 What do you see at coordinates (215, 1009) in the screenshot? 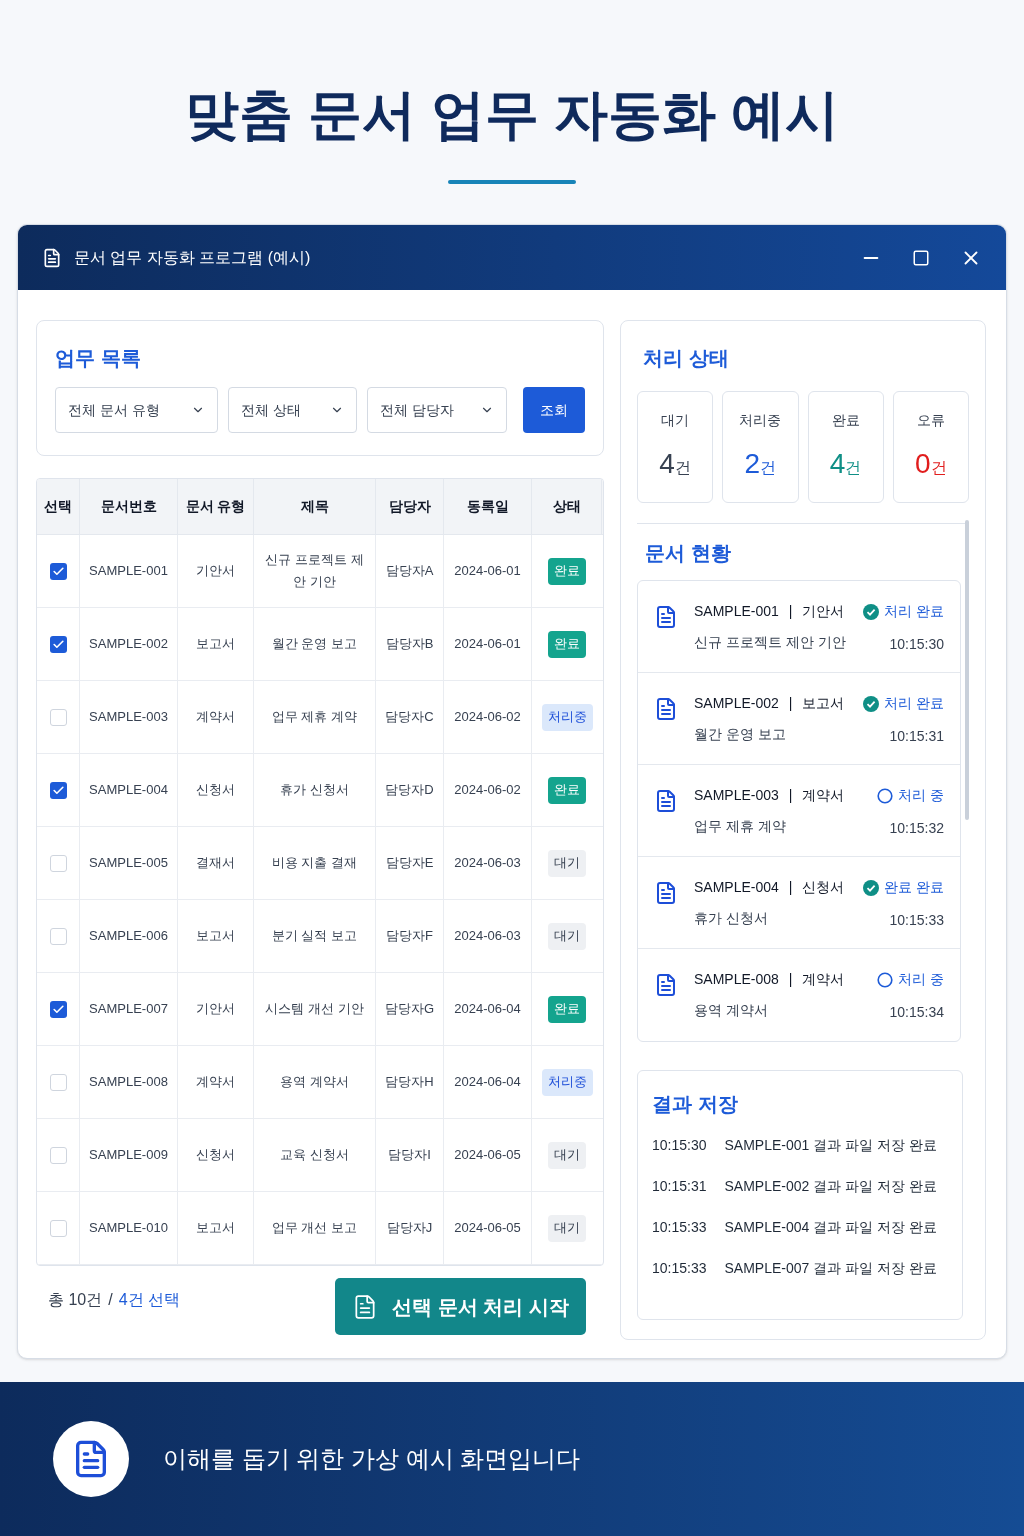
I see `table-cell-text: 기안서` at bounding box center [215, 1009].